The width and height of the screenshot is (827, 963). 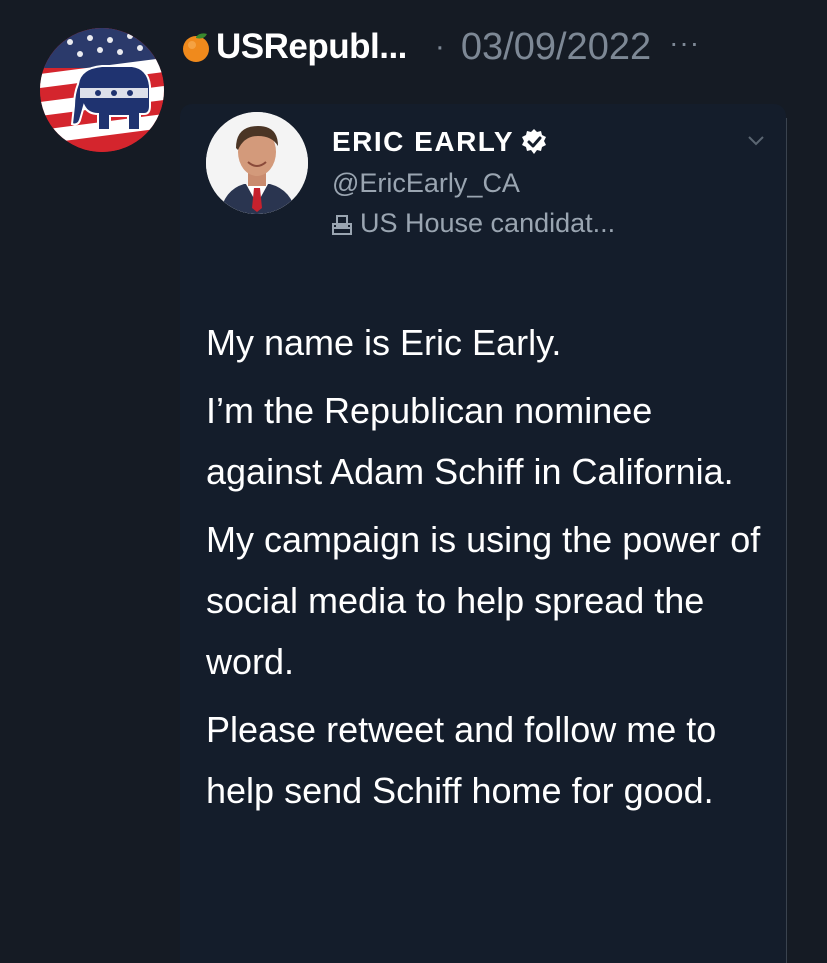 I want to click on portrait-photo-icon, so click(x=257, y=163).